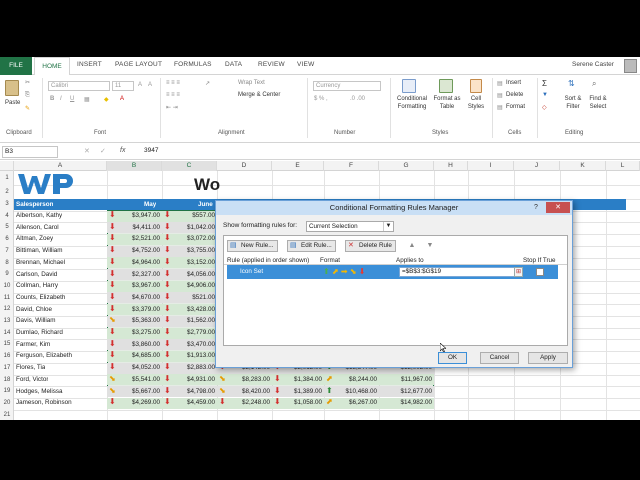 This screenshot has width=640, height=480. Describe the element at coordinates (476, 103) in the screenshot. I see `cell-styles-button: Cell Styles` at that location.